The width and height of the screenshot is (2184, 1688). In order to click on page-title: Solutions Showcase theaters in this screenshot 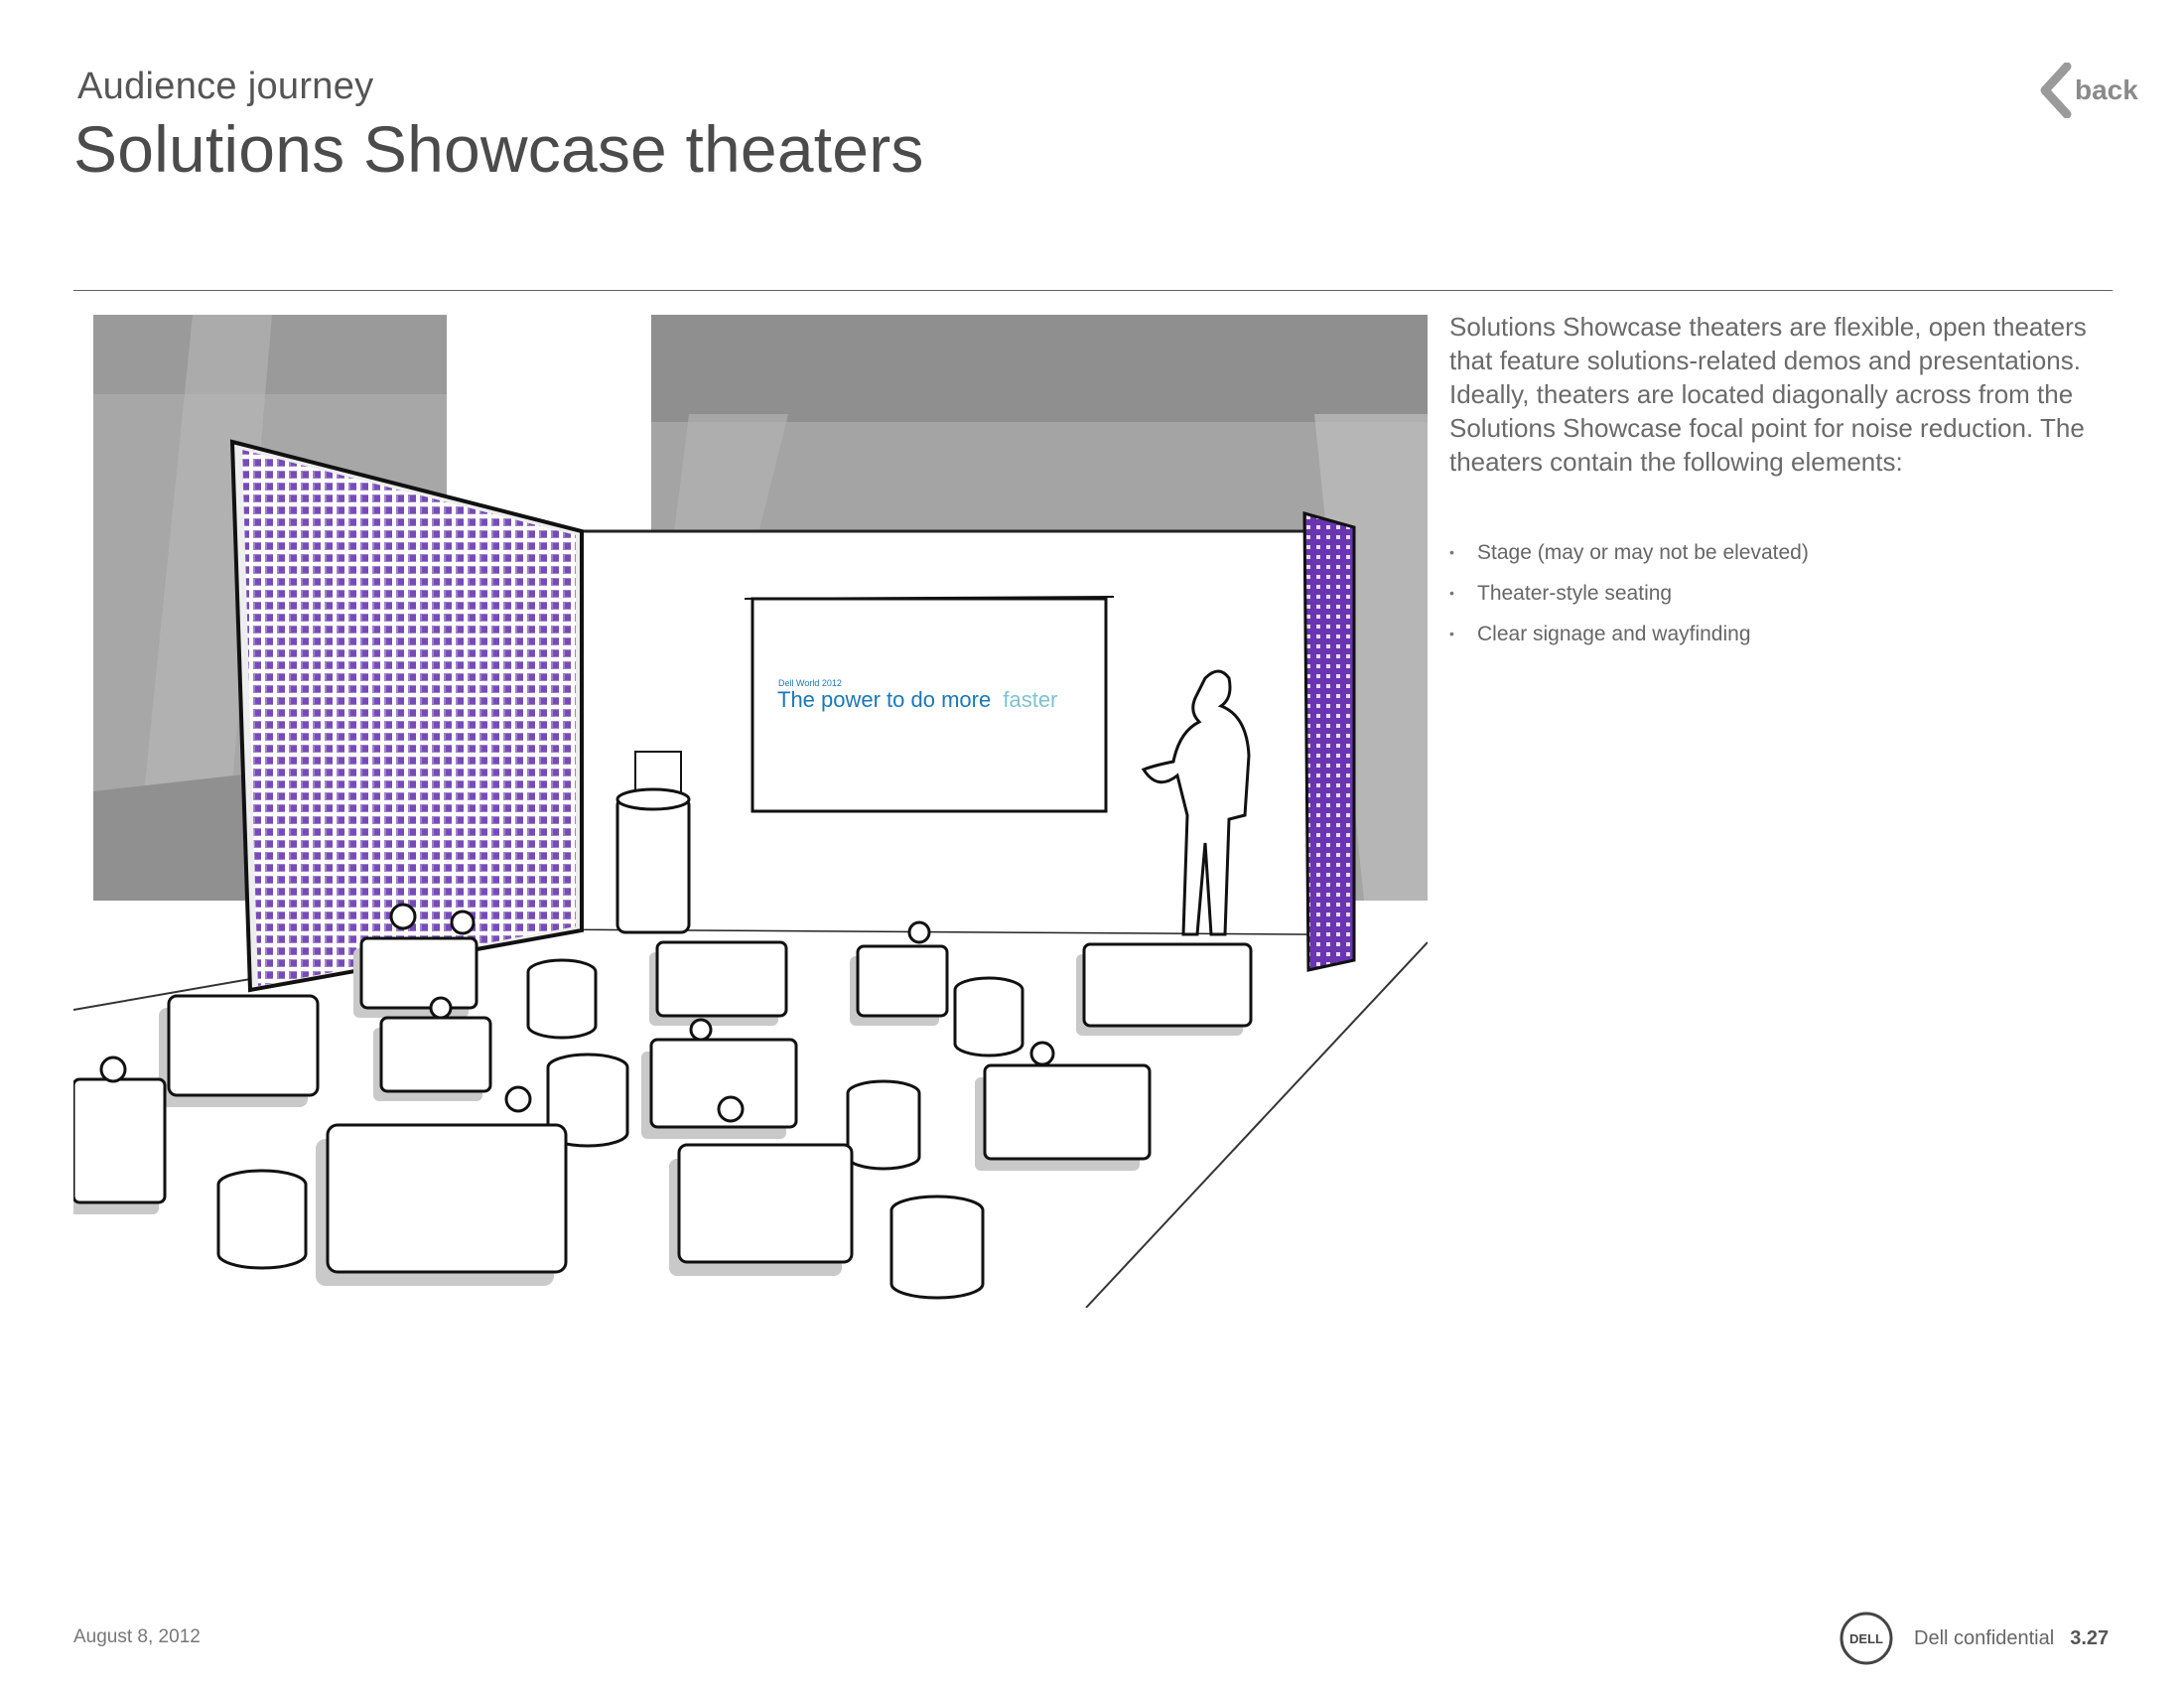, I will do `click(498, 149)`.